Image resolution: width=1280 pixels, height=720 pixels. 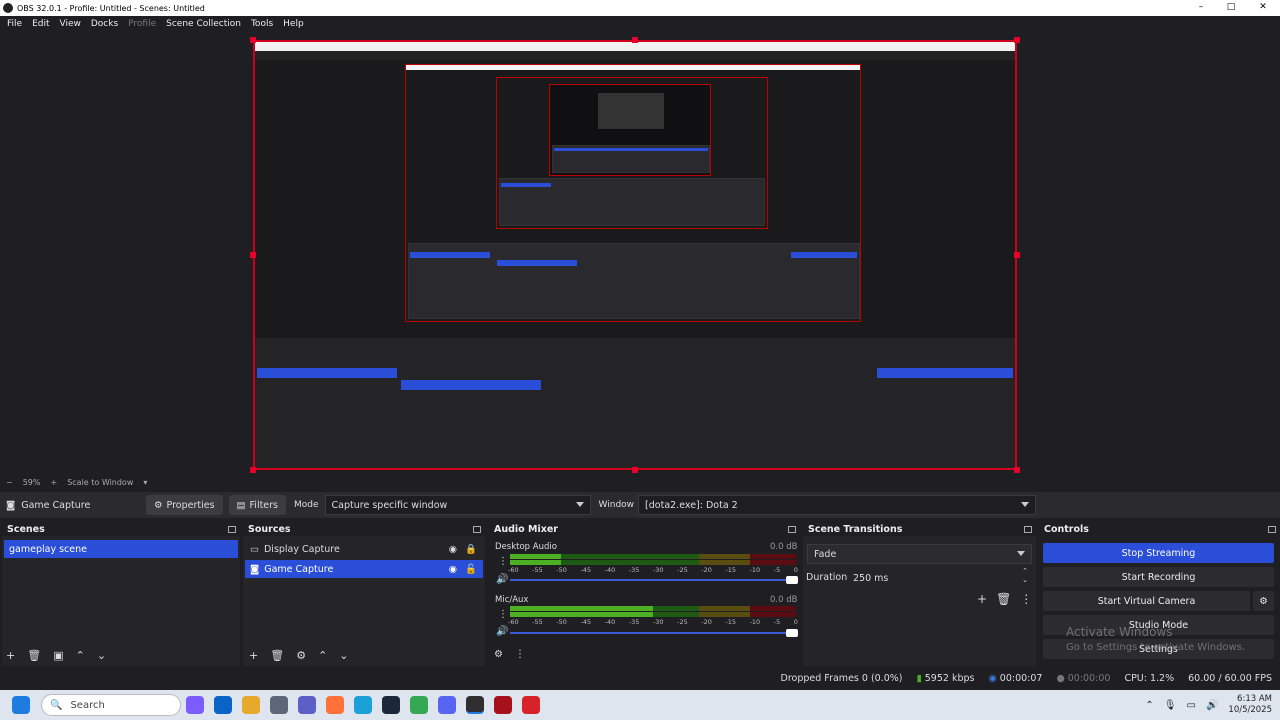 What do you see at coordinates (837, 505) in the screenshot?
I see `window-select: [dota2.exe]: Dota 2` at bounding box center [837, 505].